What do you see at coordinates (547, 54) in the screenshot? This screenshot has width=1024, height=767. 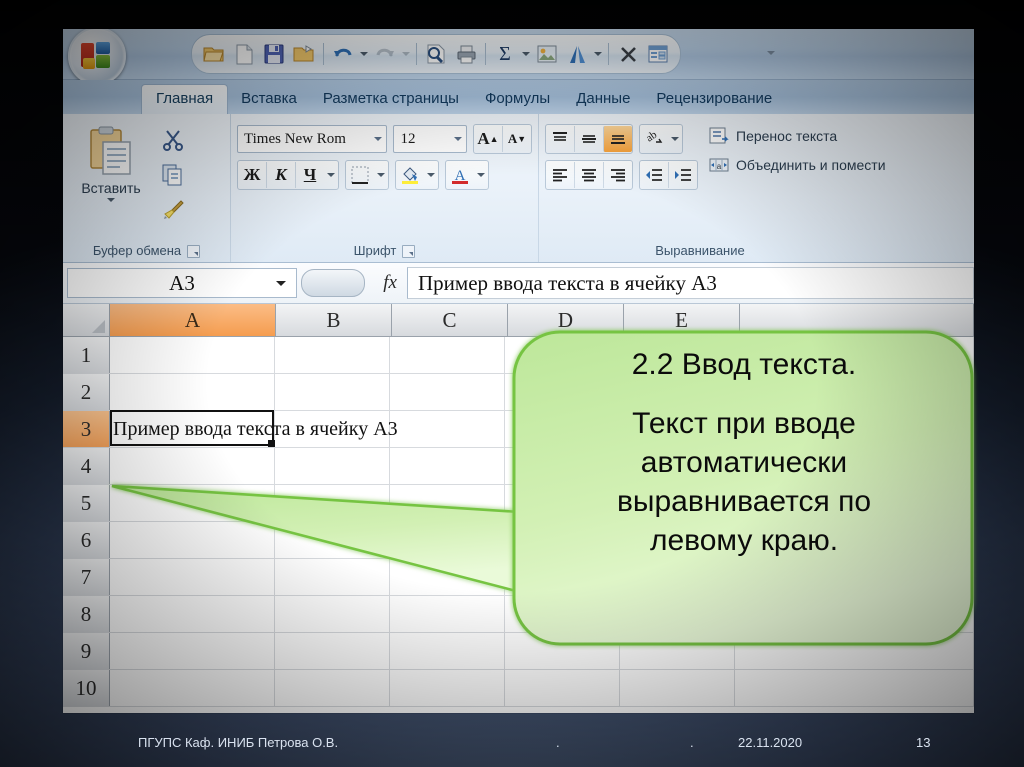 I see `insert-picture-icon` at bounding box center [547, 54].